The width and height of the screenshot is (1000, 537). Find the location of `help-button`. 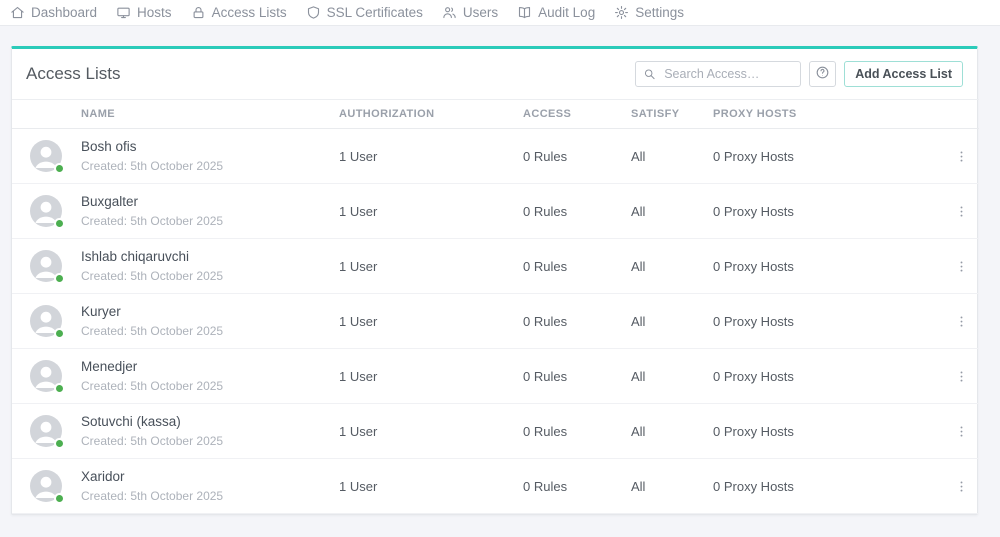

help-button is located at coordinates (823, 74).